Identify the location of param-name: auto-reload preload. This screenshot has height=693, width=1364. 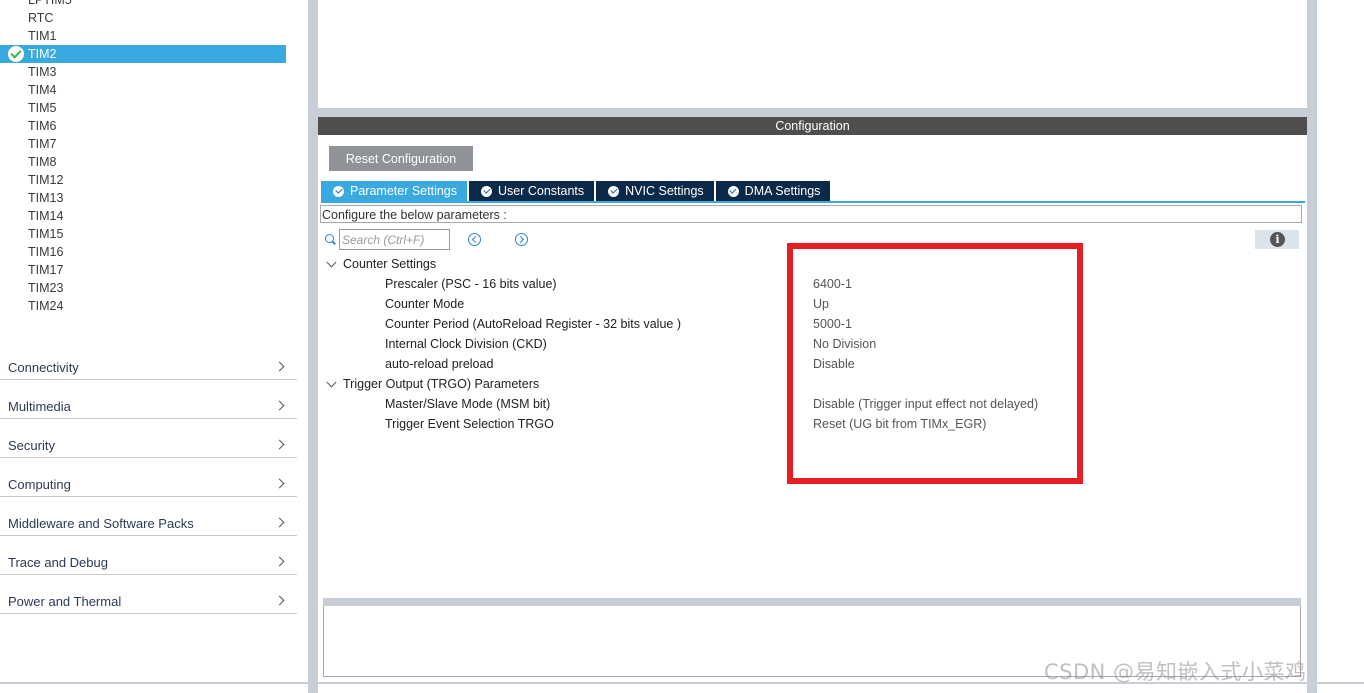
(439, 364).